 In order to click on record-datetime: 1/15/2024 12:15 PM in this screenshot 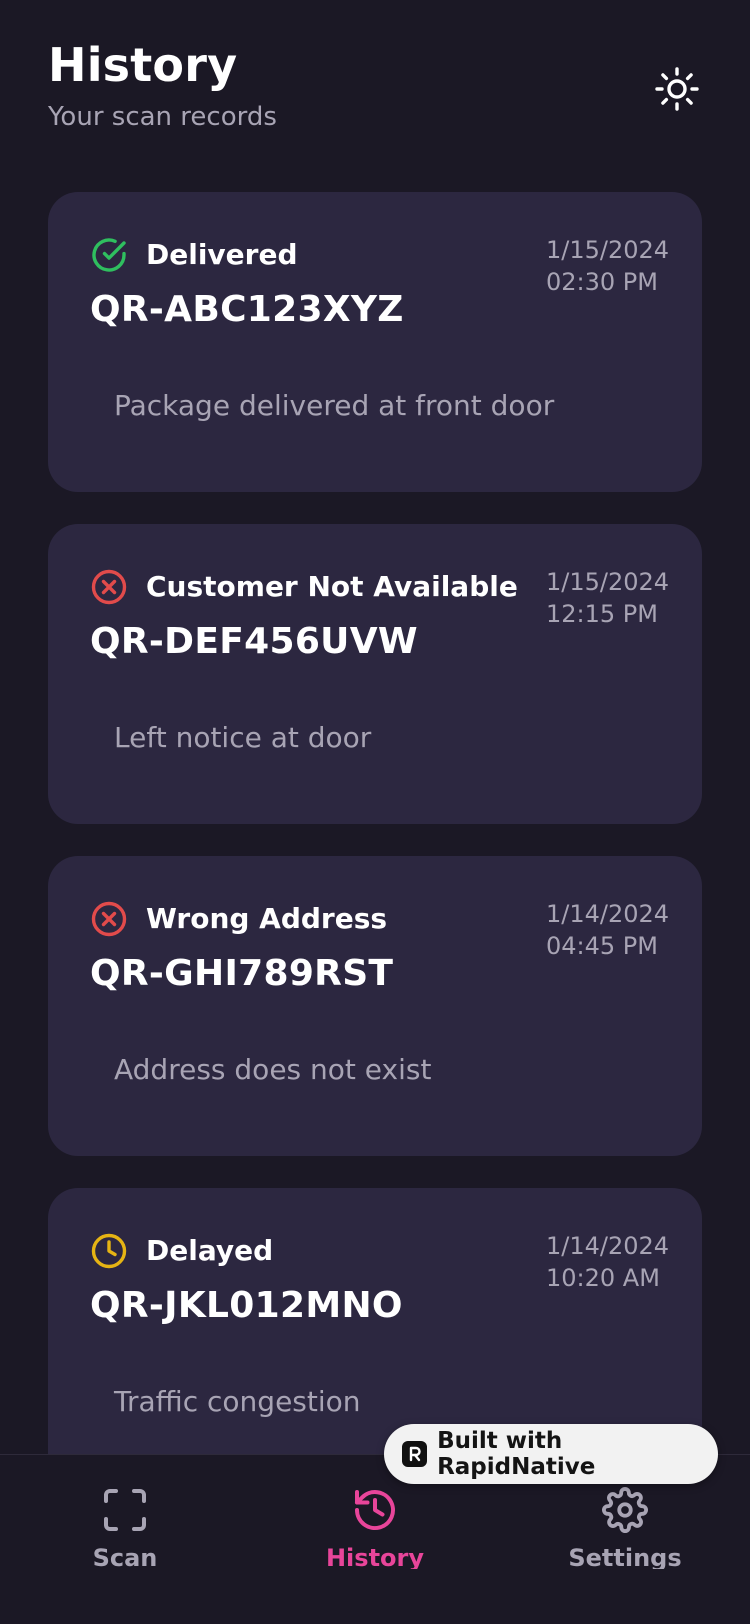, I will do `click(607, 598)`.